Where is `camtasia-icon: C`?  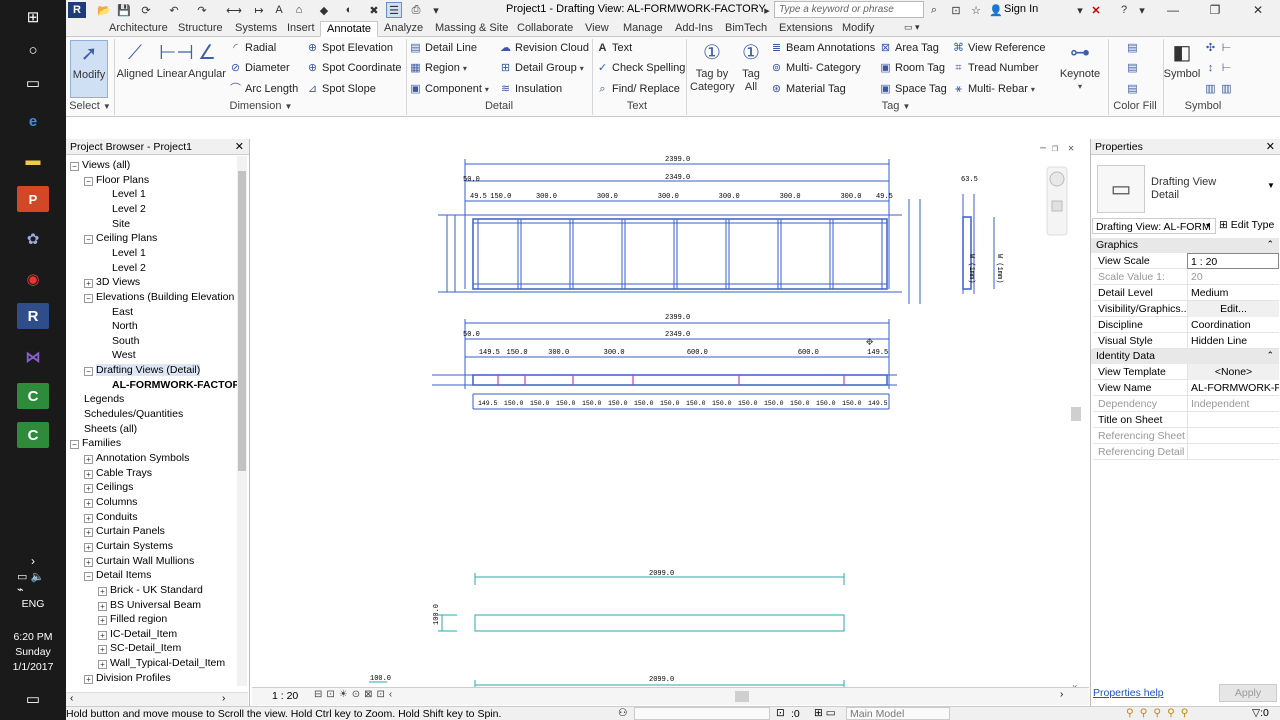
camtasia-icon: C is located at coordinates (33, 396).